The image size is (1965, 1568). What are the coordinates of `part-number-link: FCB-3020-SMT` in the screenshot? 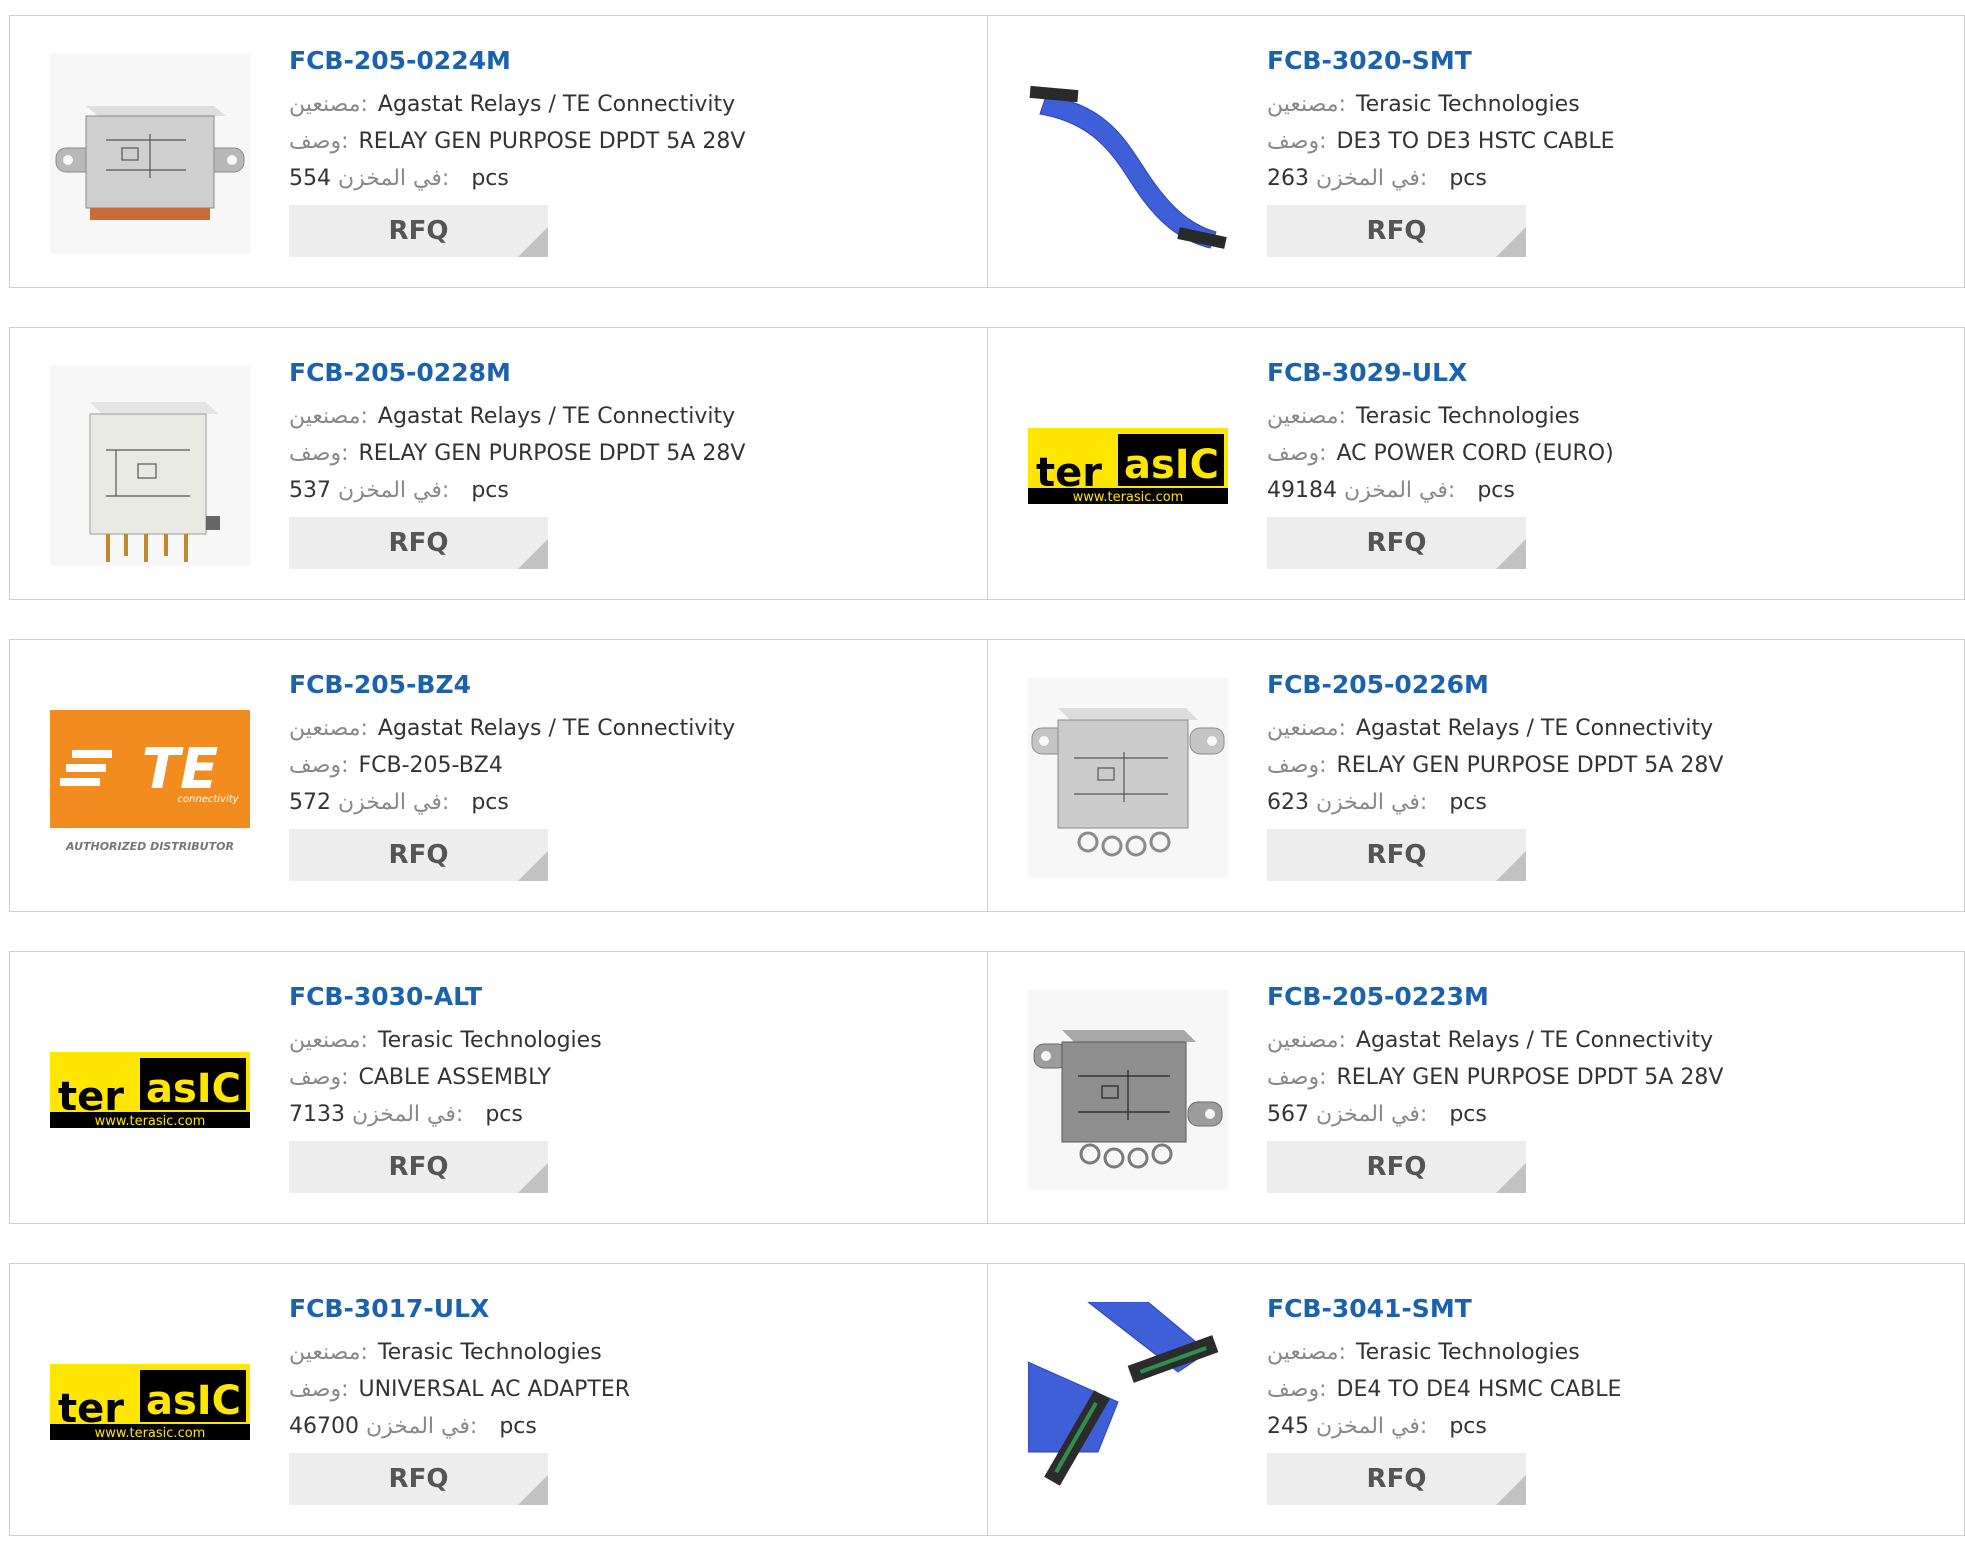 It's located at (1587, 61).